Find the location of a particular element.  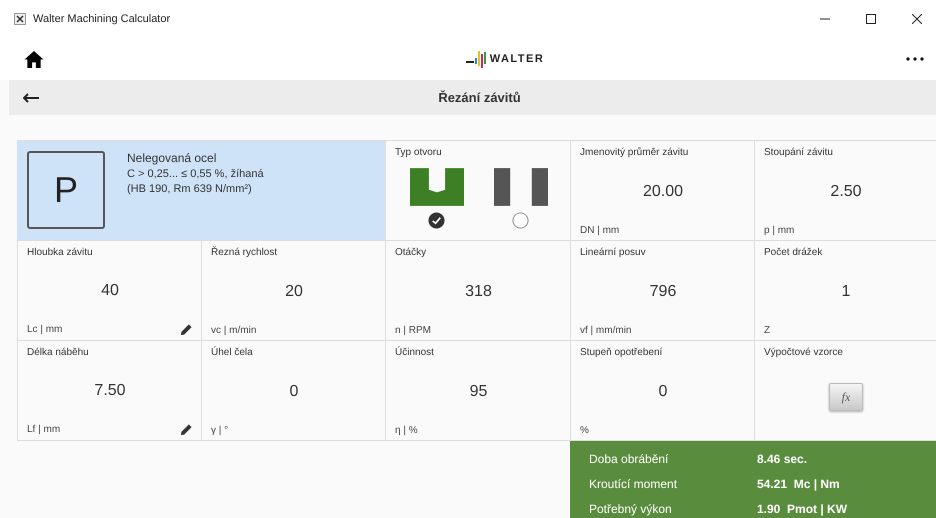

result-label: Kroutící moment is located at coordinates (633, 483).